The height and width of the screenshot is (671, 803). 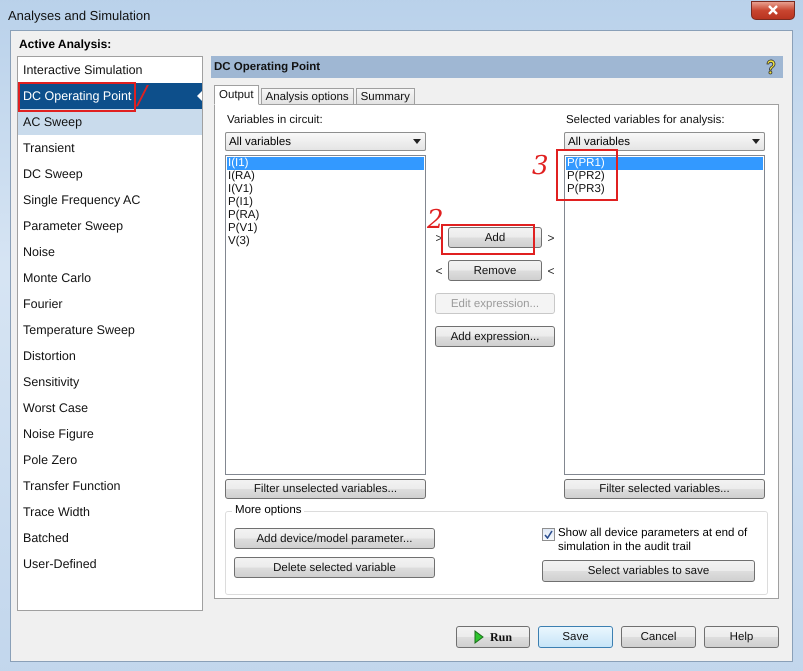 What do you see at coordinates (325, 241) in the screenshot?
I see `variable-item: V(3)` at bounding box center [325, 241].